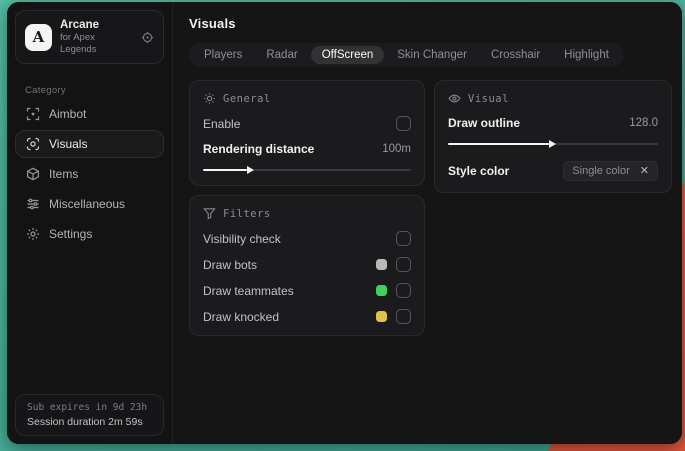  I want to click on sliders-icon, so click(33, 204).